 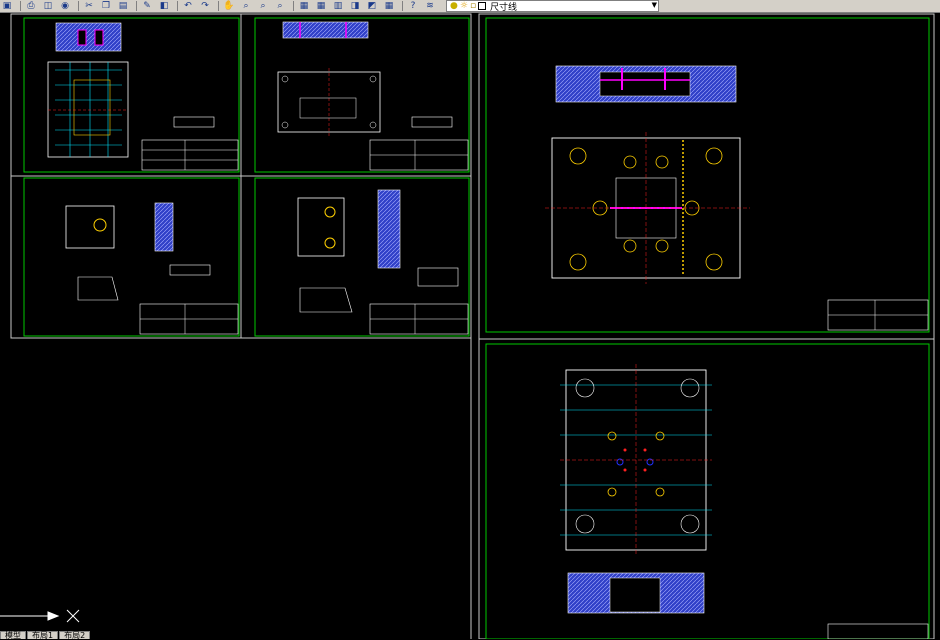 I want to click on standard-toolbar: ▣ ⎙ ◫ ◉ ✂ ❐ ▤ ✎ ◧ ↶ ↷ ✋ ⌕ ⌕ ⌕ ▦ ▦ ▥ ◨ ◩ ▦? ≋ ● ☼ ▫ 尺寸线 ▼, so click(x=470, y=6).